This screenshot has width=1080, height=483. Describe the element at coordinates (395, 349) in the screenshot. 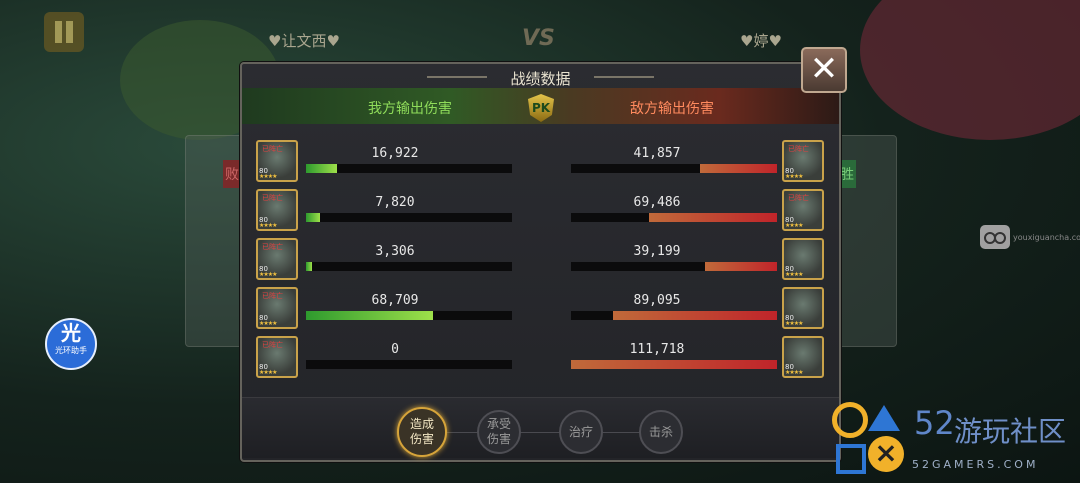

I see `damage-value: 0` at that location.